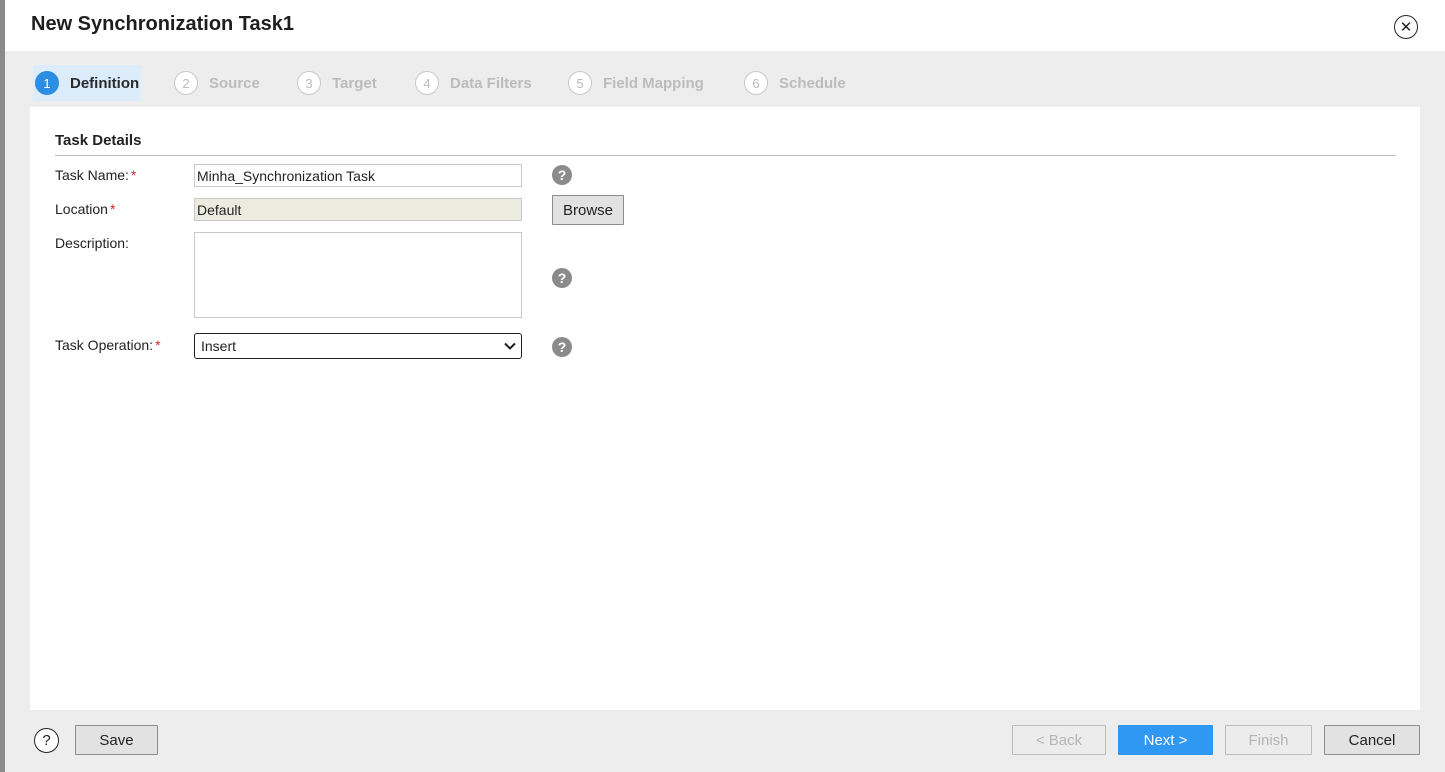 The height and width of the screenshot is (772, 1445). What do you see at coordinates (427, 83) in the screenshot?
I see `step-number: 4` at bounding box center [427, 83].